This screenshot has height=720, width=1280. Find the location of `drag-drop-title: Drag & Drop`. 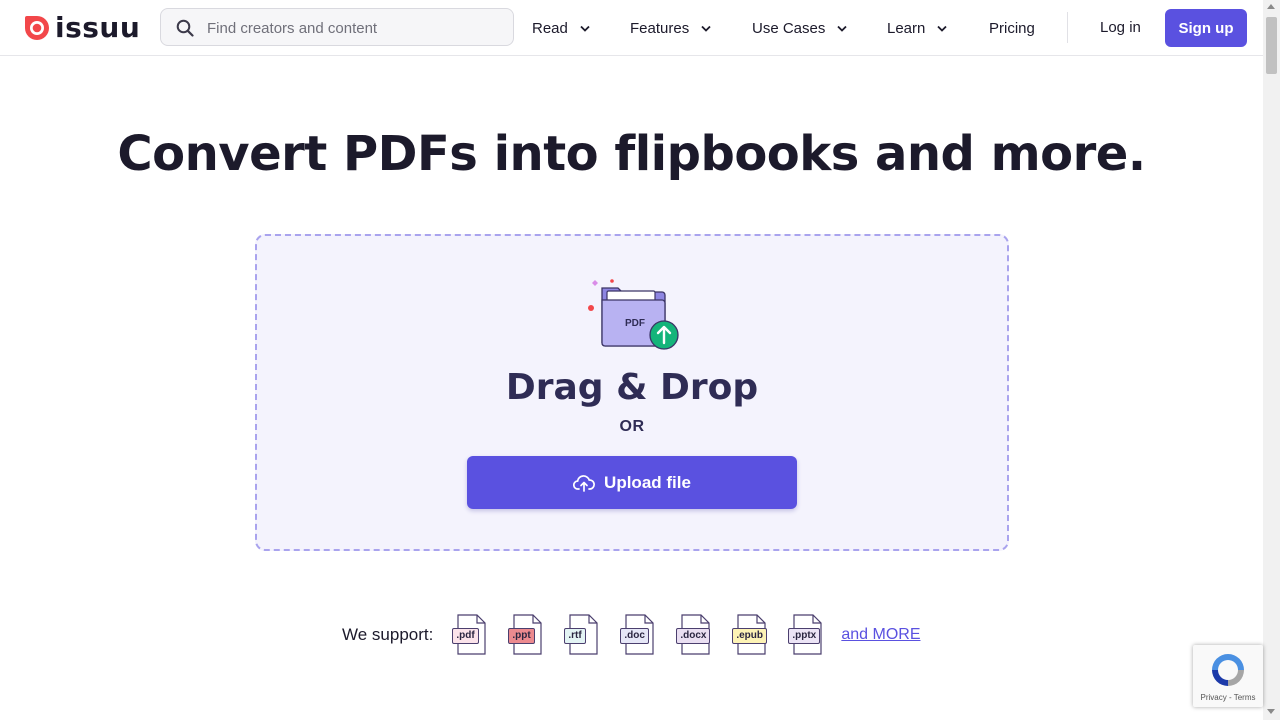

drag-drop-title: Drag & Drop is located at coordinates (632, 387).